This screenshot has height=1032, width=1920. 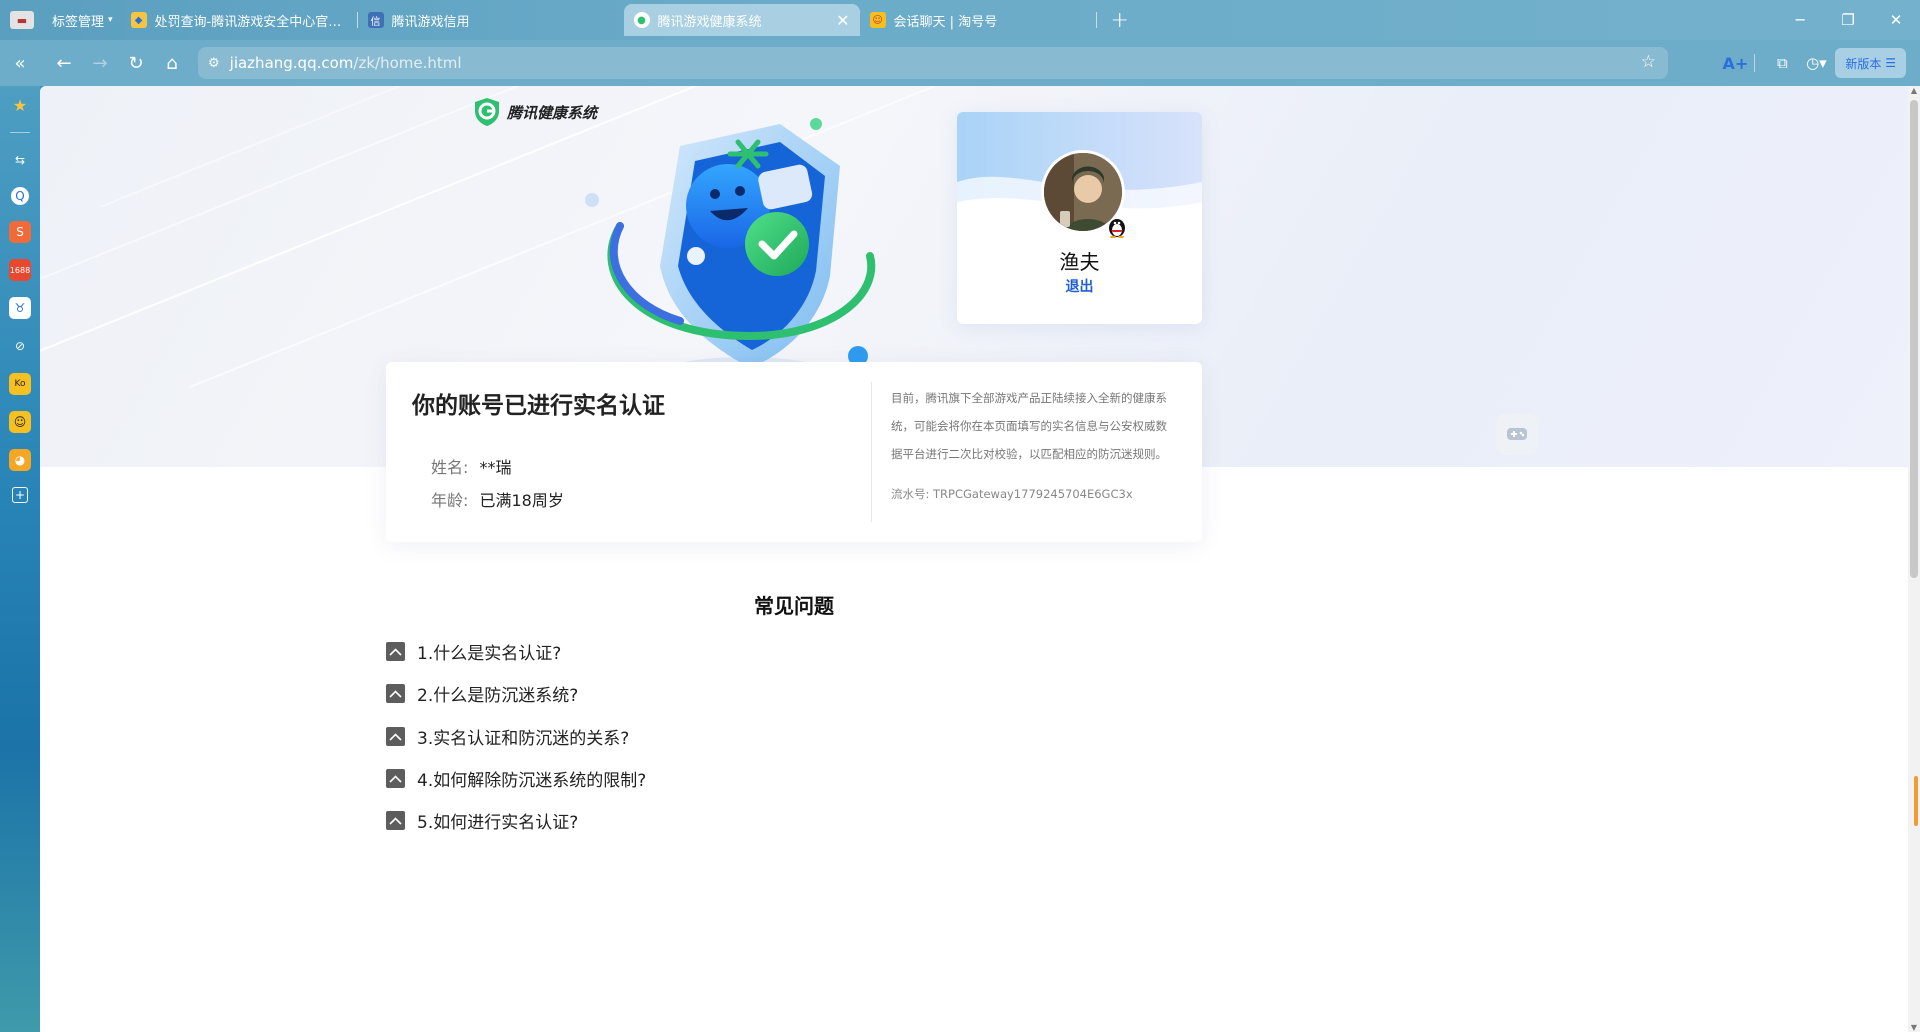 I want to click on browser-menu-button: ▬, so click(x=22, y=20).